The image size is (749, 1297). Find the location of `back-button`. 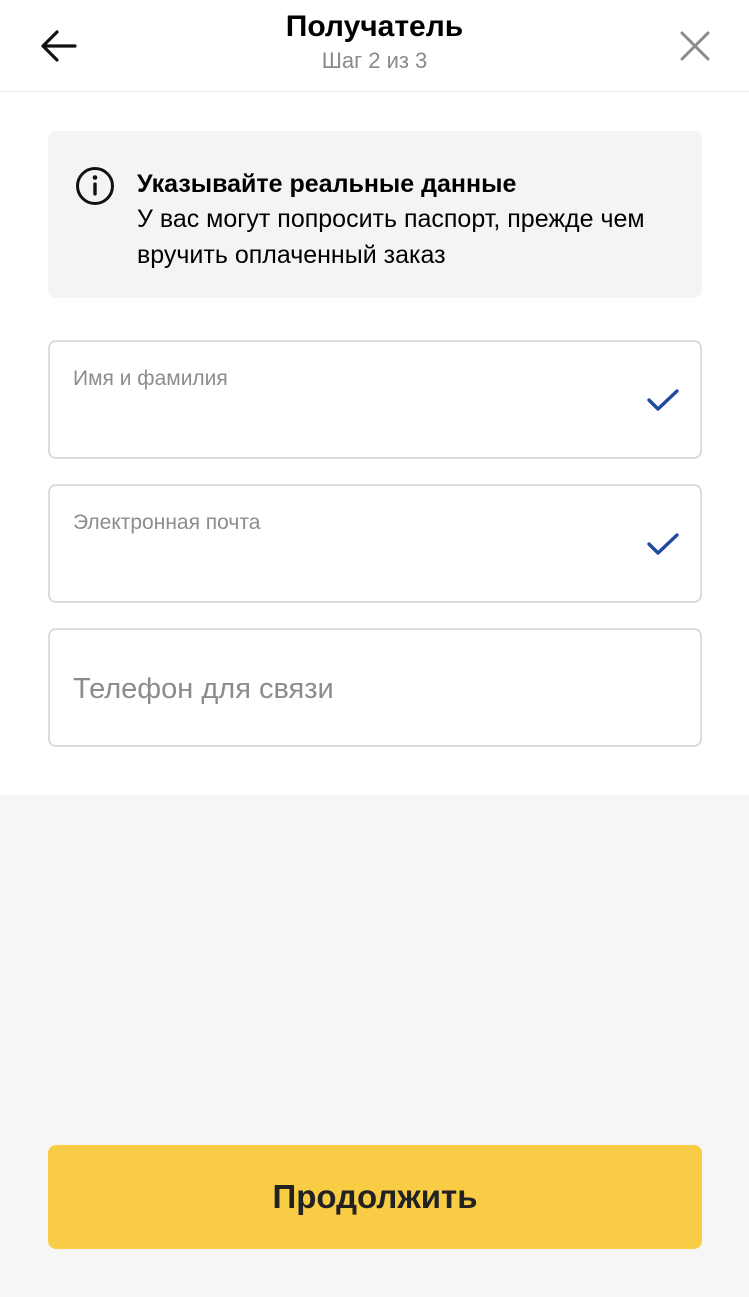

back-button is located at coordinates (58, 46).